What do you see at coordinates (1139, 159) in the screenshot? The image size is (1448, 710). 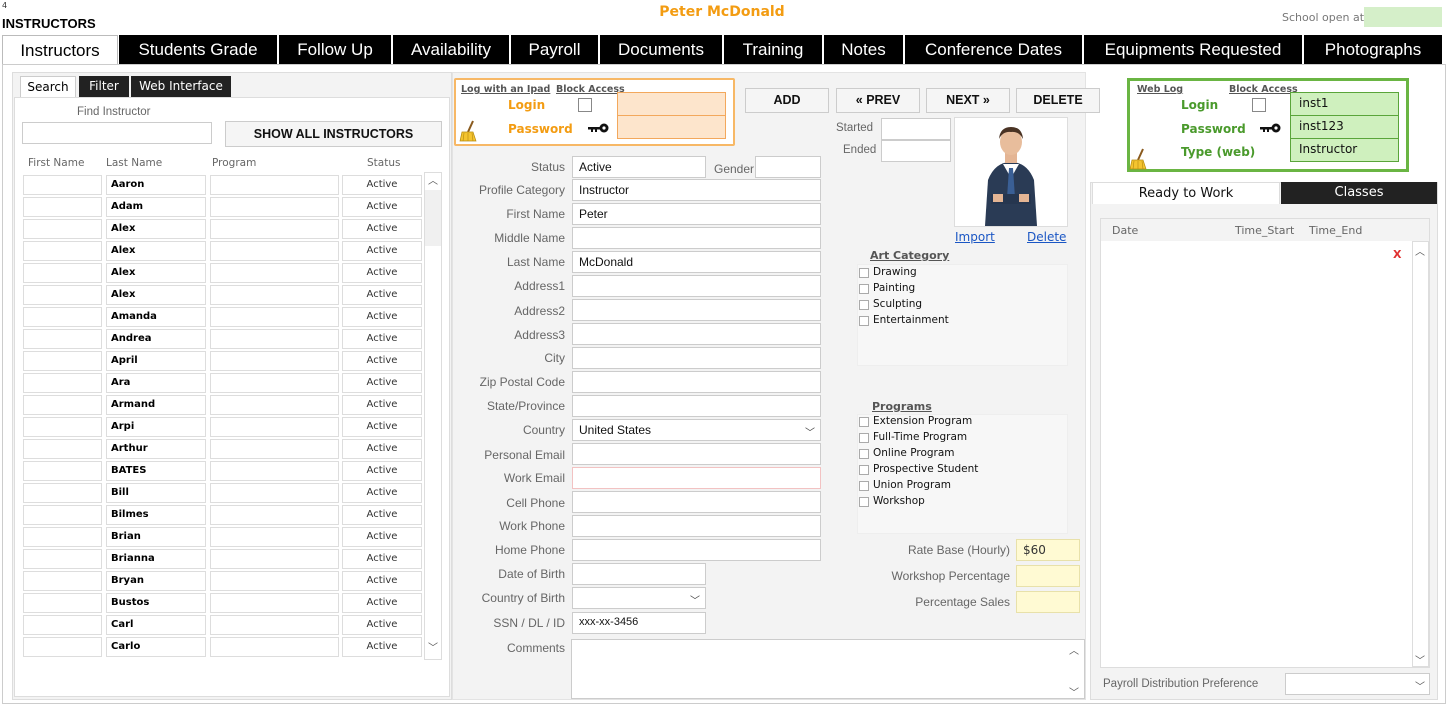 I see `web-broom-icon` at bounding box center [1139, 159].